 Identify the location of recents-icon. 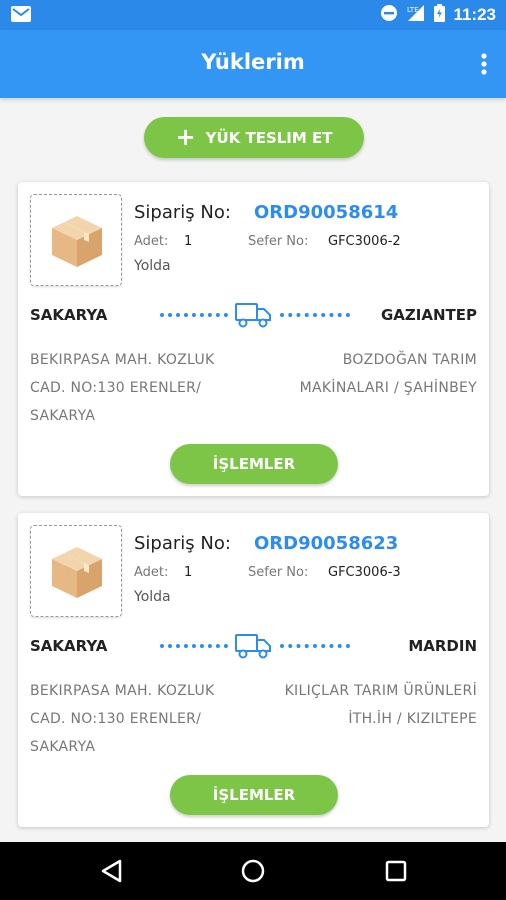
(396, 871).